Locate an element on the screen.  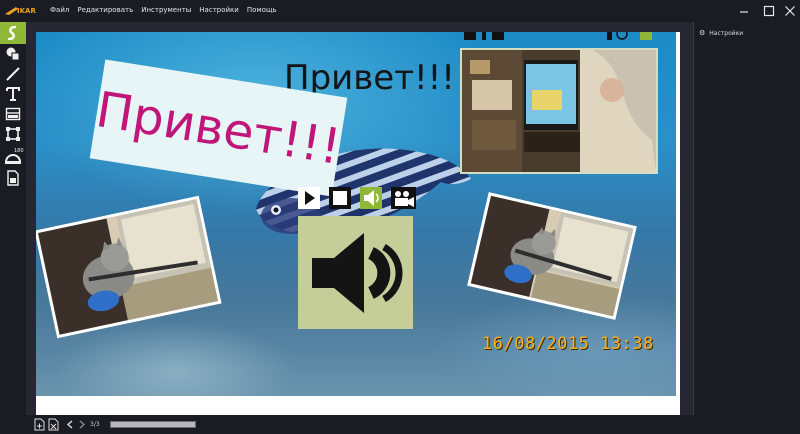
settings-label: Настройки is located at coordinates (726, 33).